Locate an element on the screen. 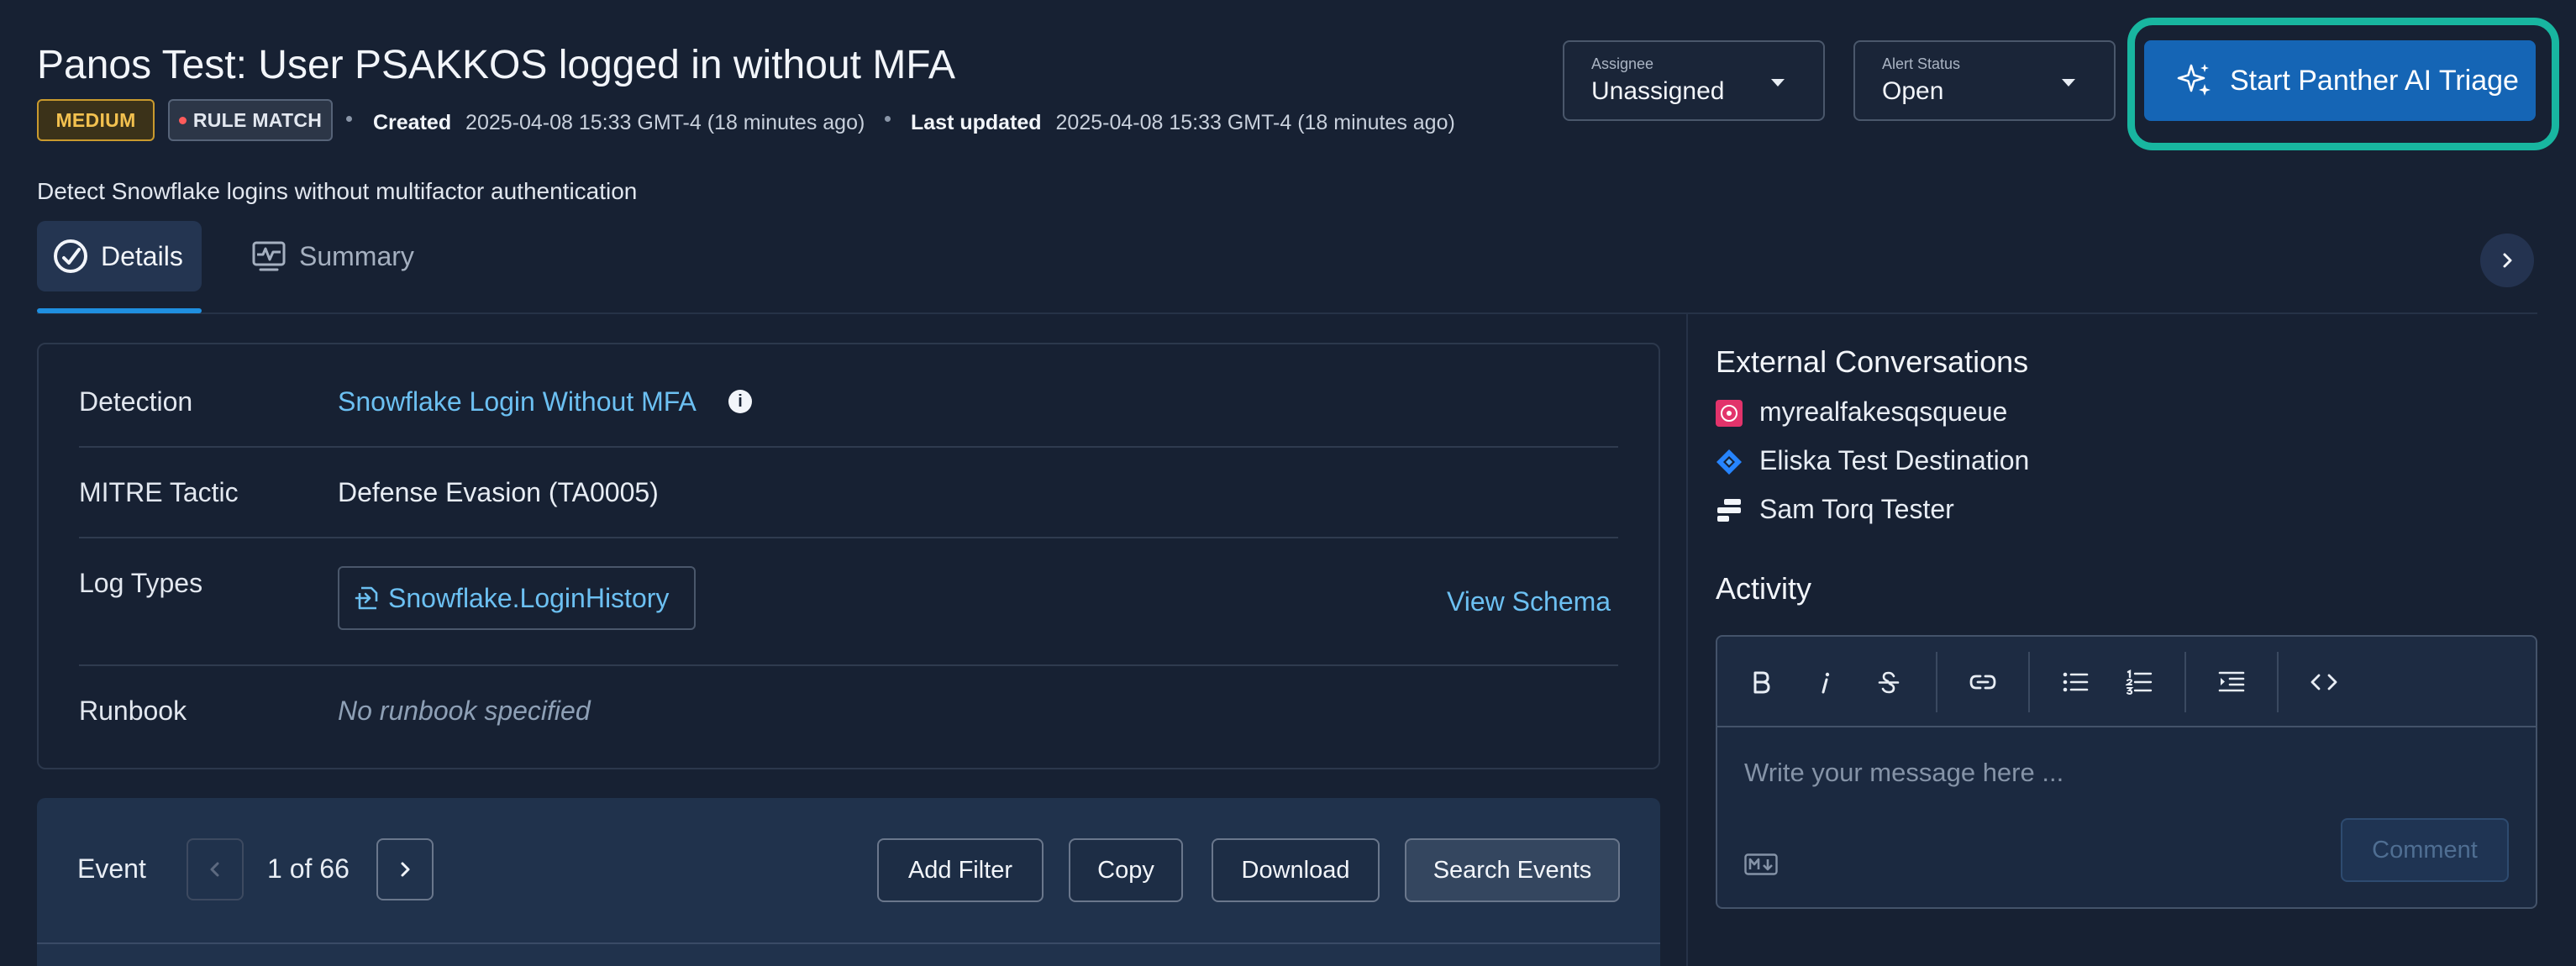 Image resolution: width=2576 pixels, height=966 pixels. link-button is located at coordinates (1982, 682).